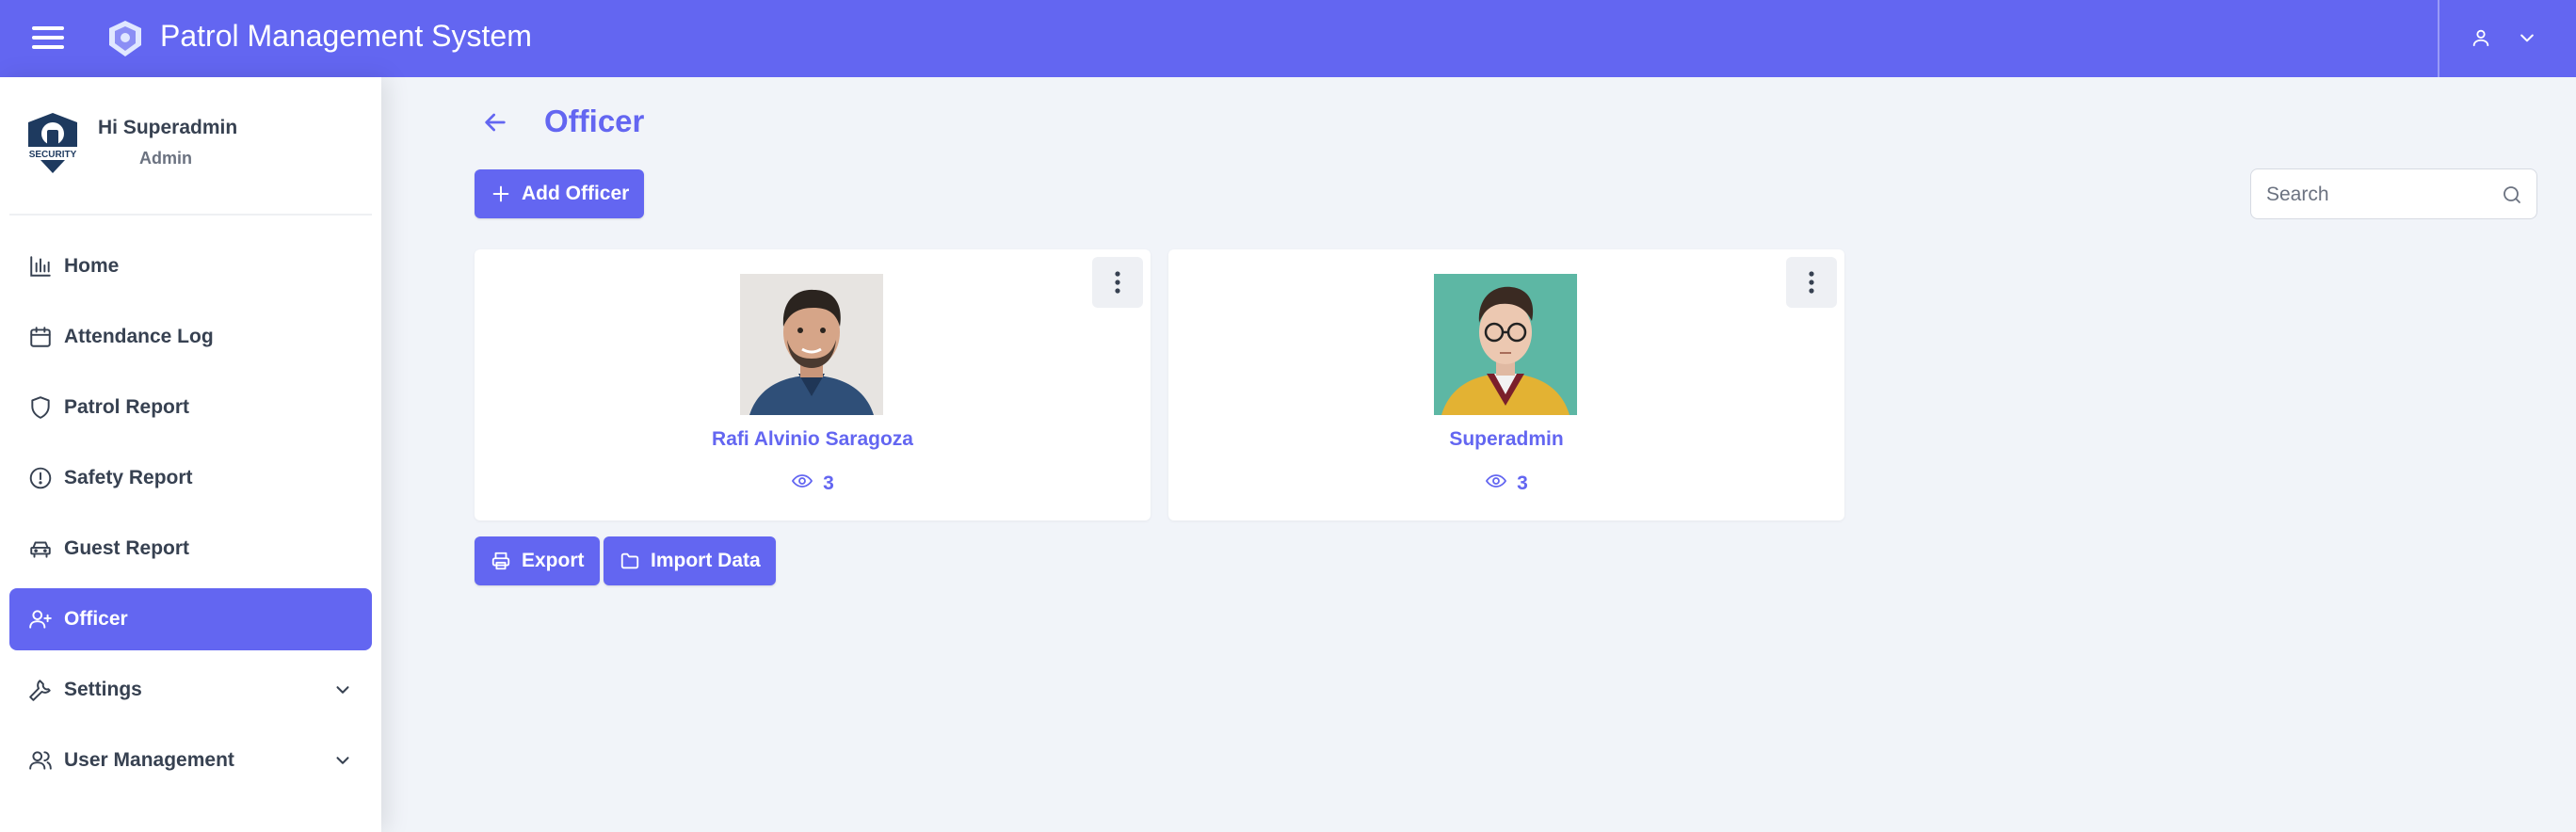  What do you see at coordinates (128, 477) in the screenshot?
I see `sidebar-item-label: Safety Report` at bounding box center [128, 477].